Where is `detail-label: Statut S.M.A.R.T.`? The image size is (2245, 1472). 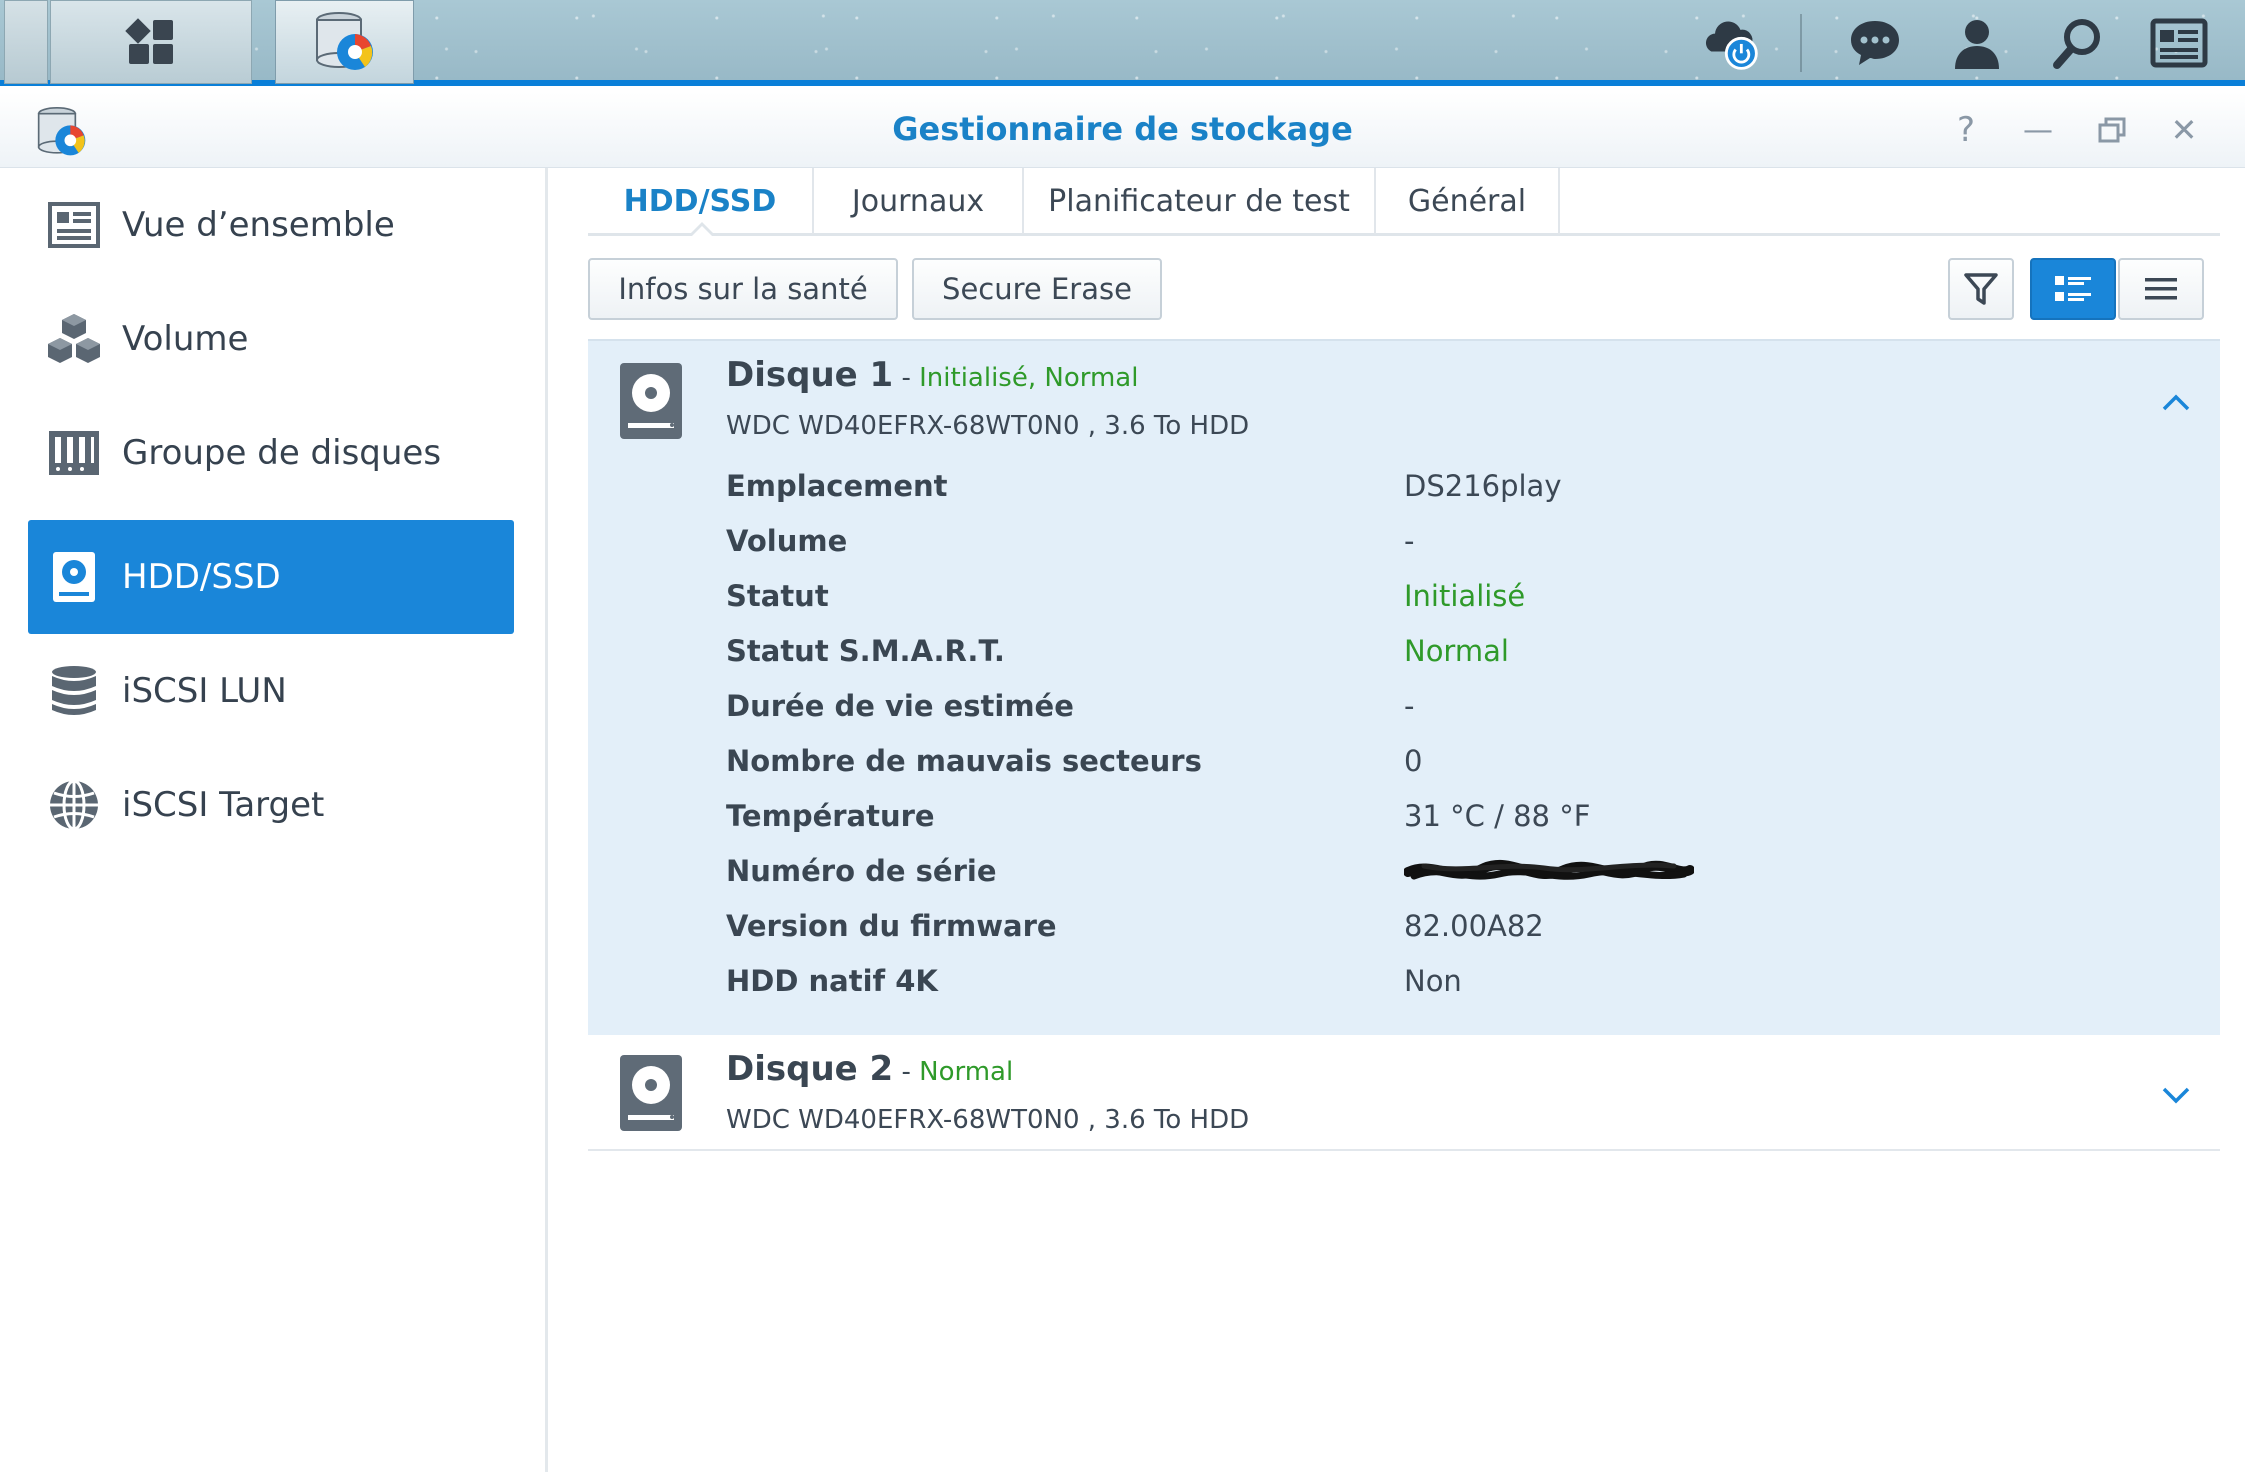
detail-label: Statut S.M.A.R.T. is located at coordinates (865, 651).